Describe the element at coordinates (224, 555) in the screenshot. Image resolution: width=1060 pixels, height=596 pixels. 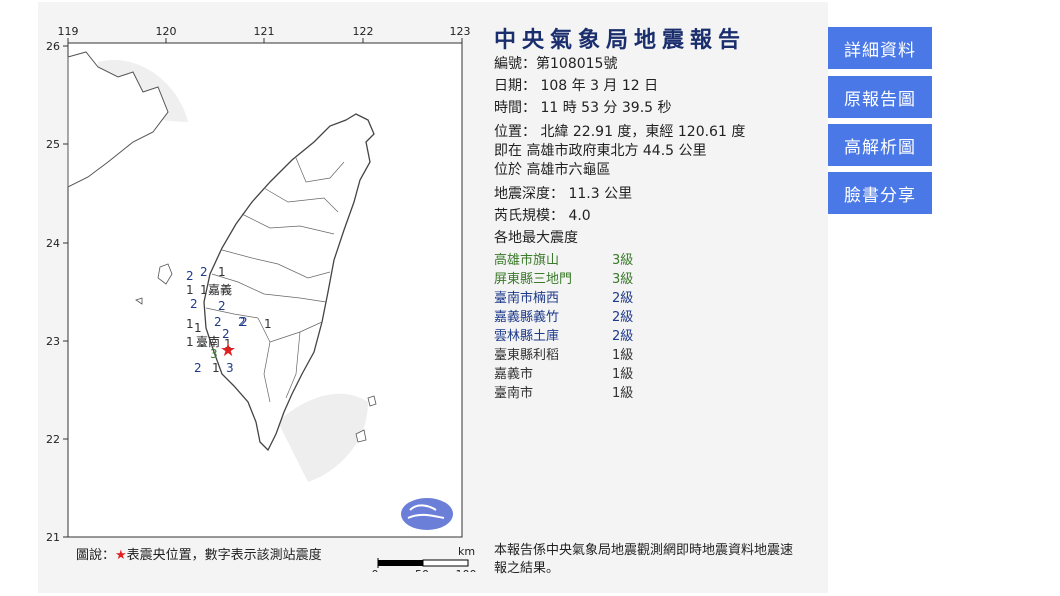
I see `legend-text: 表震央位置，數字表示該測站震度` at that location.